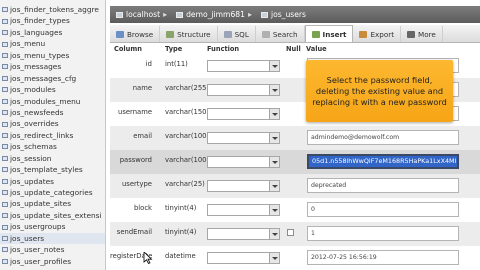  Describe the element at coordinates (290, 232) in the screenshot. I see `null-checkbox` at that location.